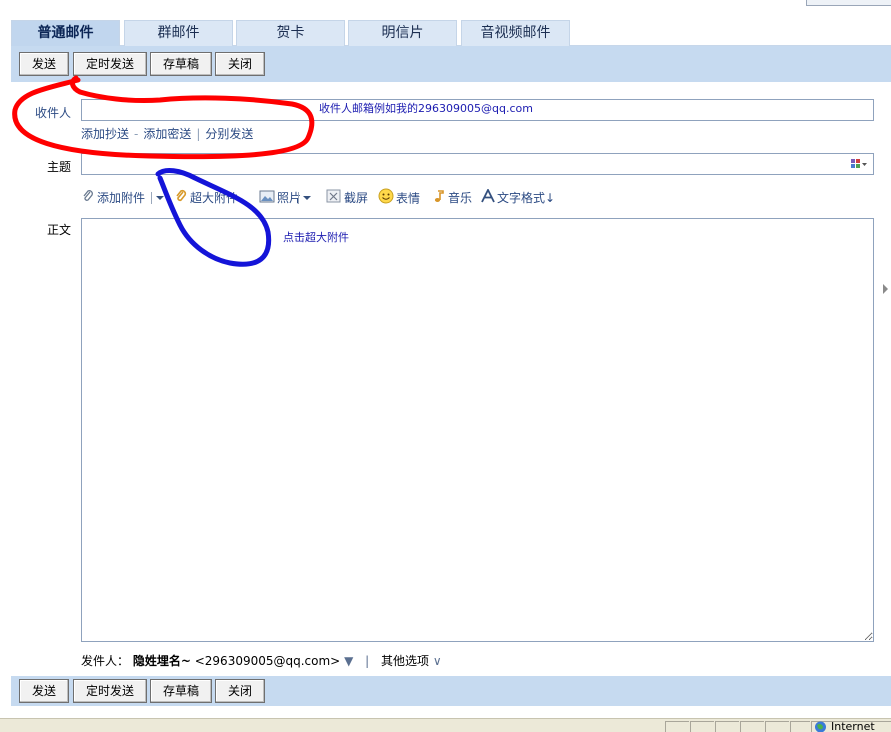  I want to click on add-attachment-label: 添加附件, so click(121, 198).